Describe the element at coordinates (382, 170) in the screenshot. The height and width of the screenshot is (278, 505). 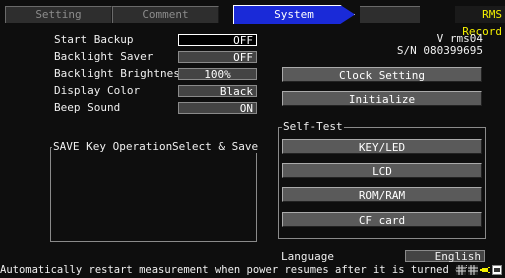
I see `lcd-test-button: LCD` at that location.